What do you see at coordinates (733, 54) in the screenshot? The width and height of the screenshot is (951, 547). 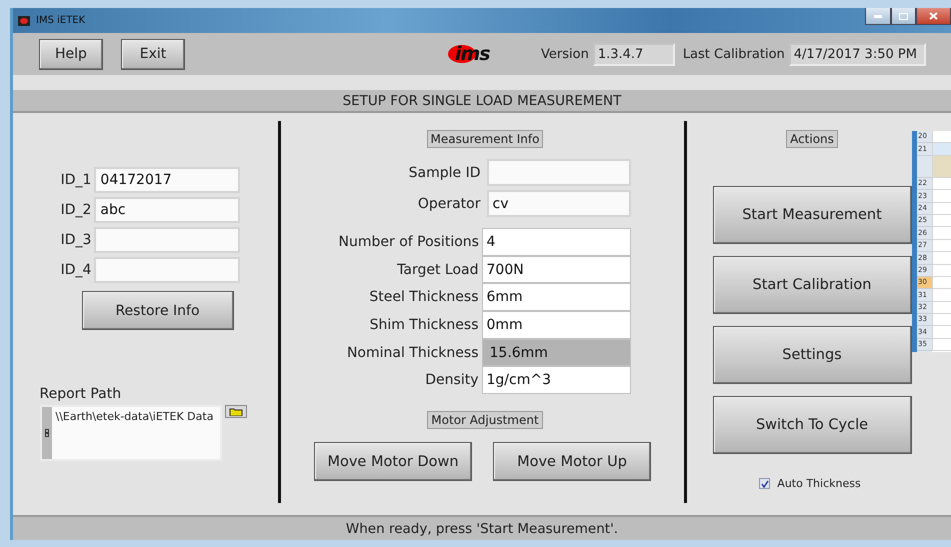 I see `last-calibration-label: Last Calibration` at bounding box center [733, 54].